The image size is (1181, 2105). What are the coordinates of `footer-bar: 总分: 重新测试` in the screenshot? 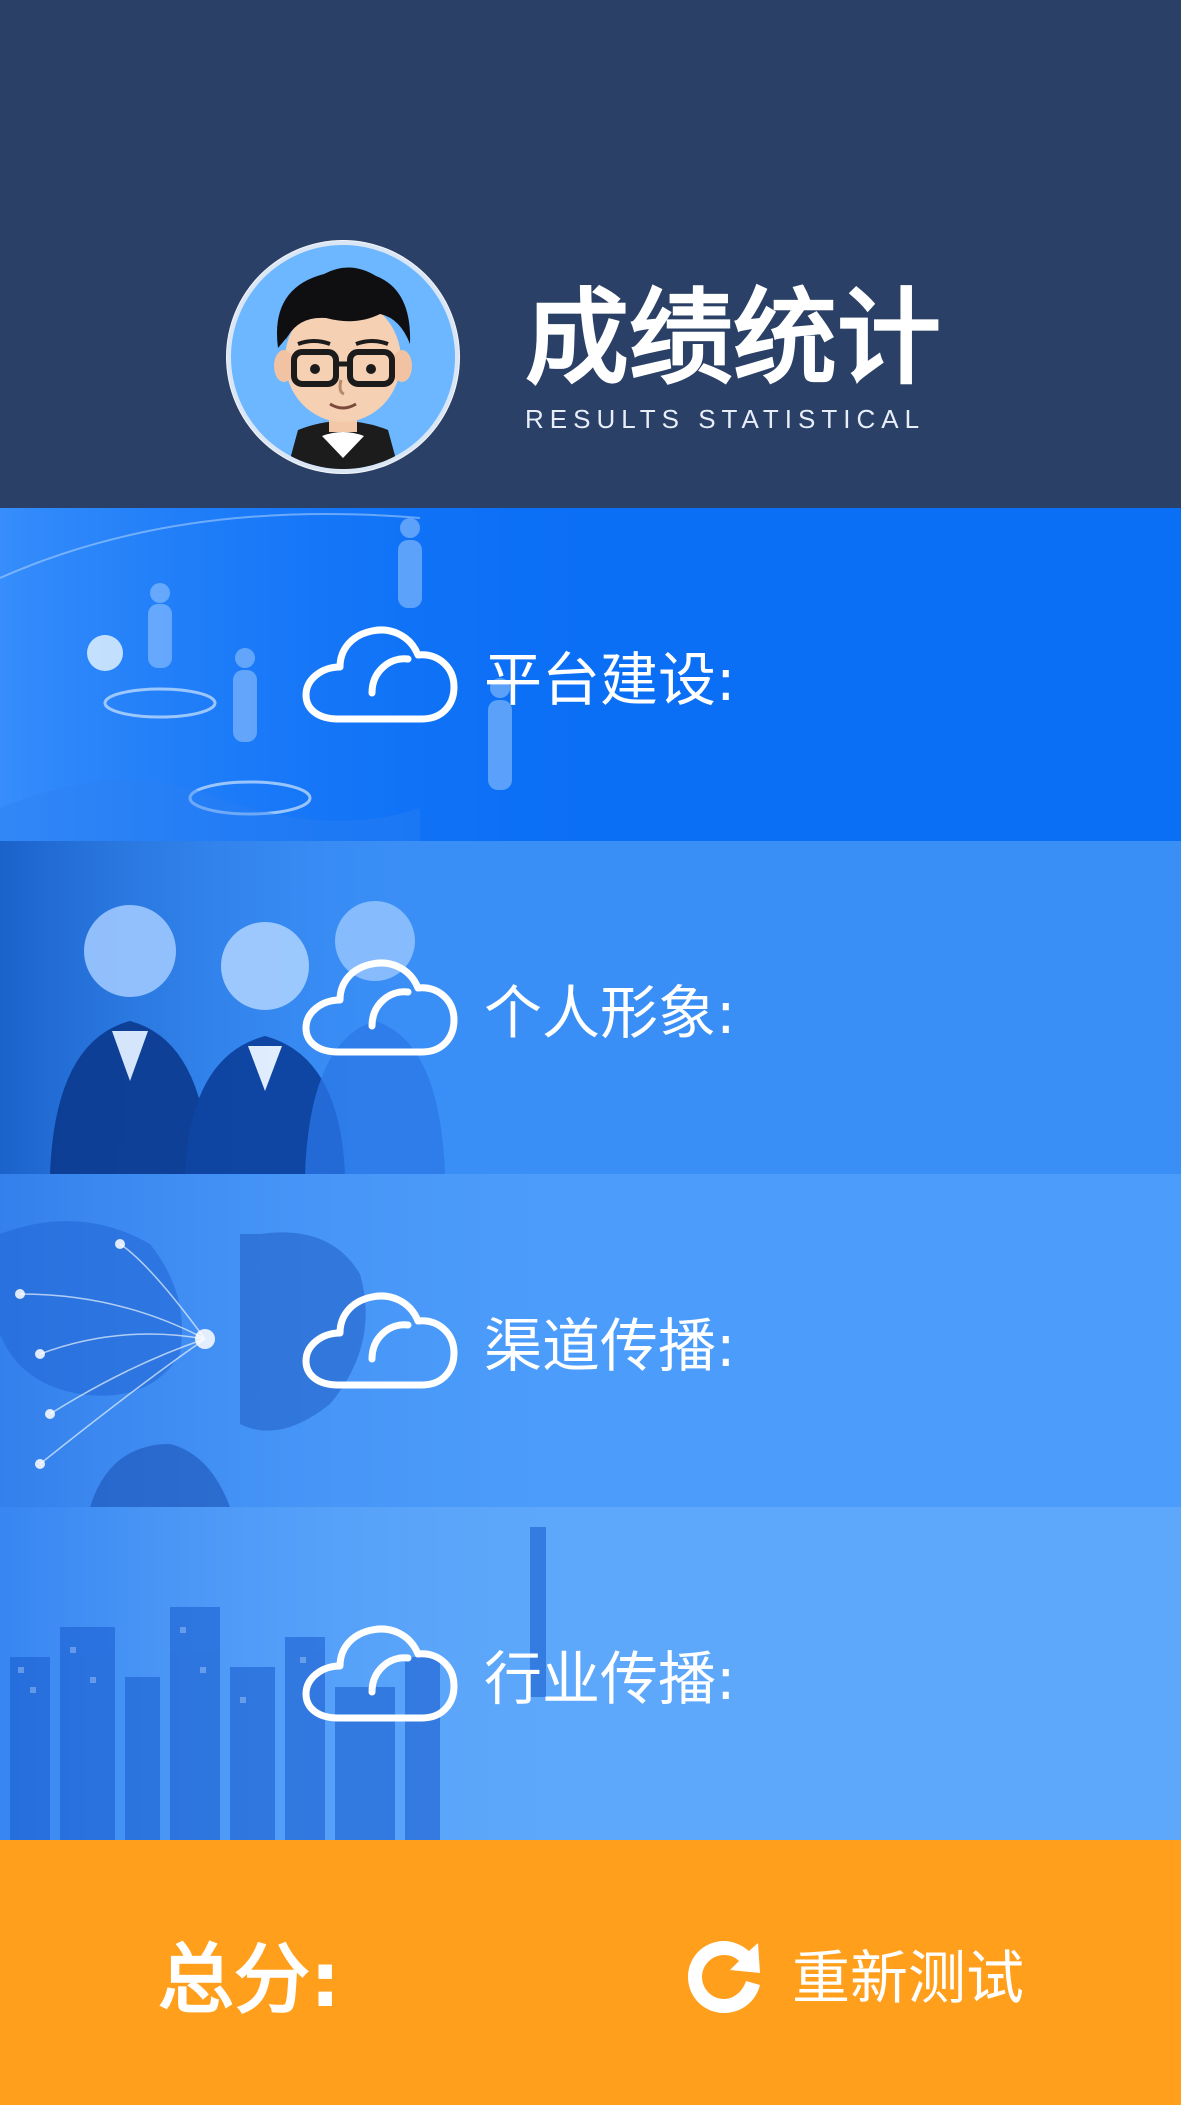 It's located at (590, 1972).